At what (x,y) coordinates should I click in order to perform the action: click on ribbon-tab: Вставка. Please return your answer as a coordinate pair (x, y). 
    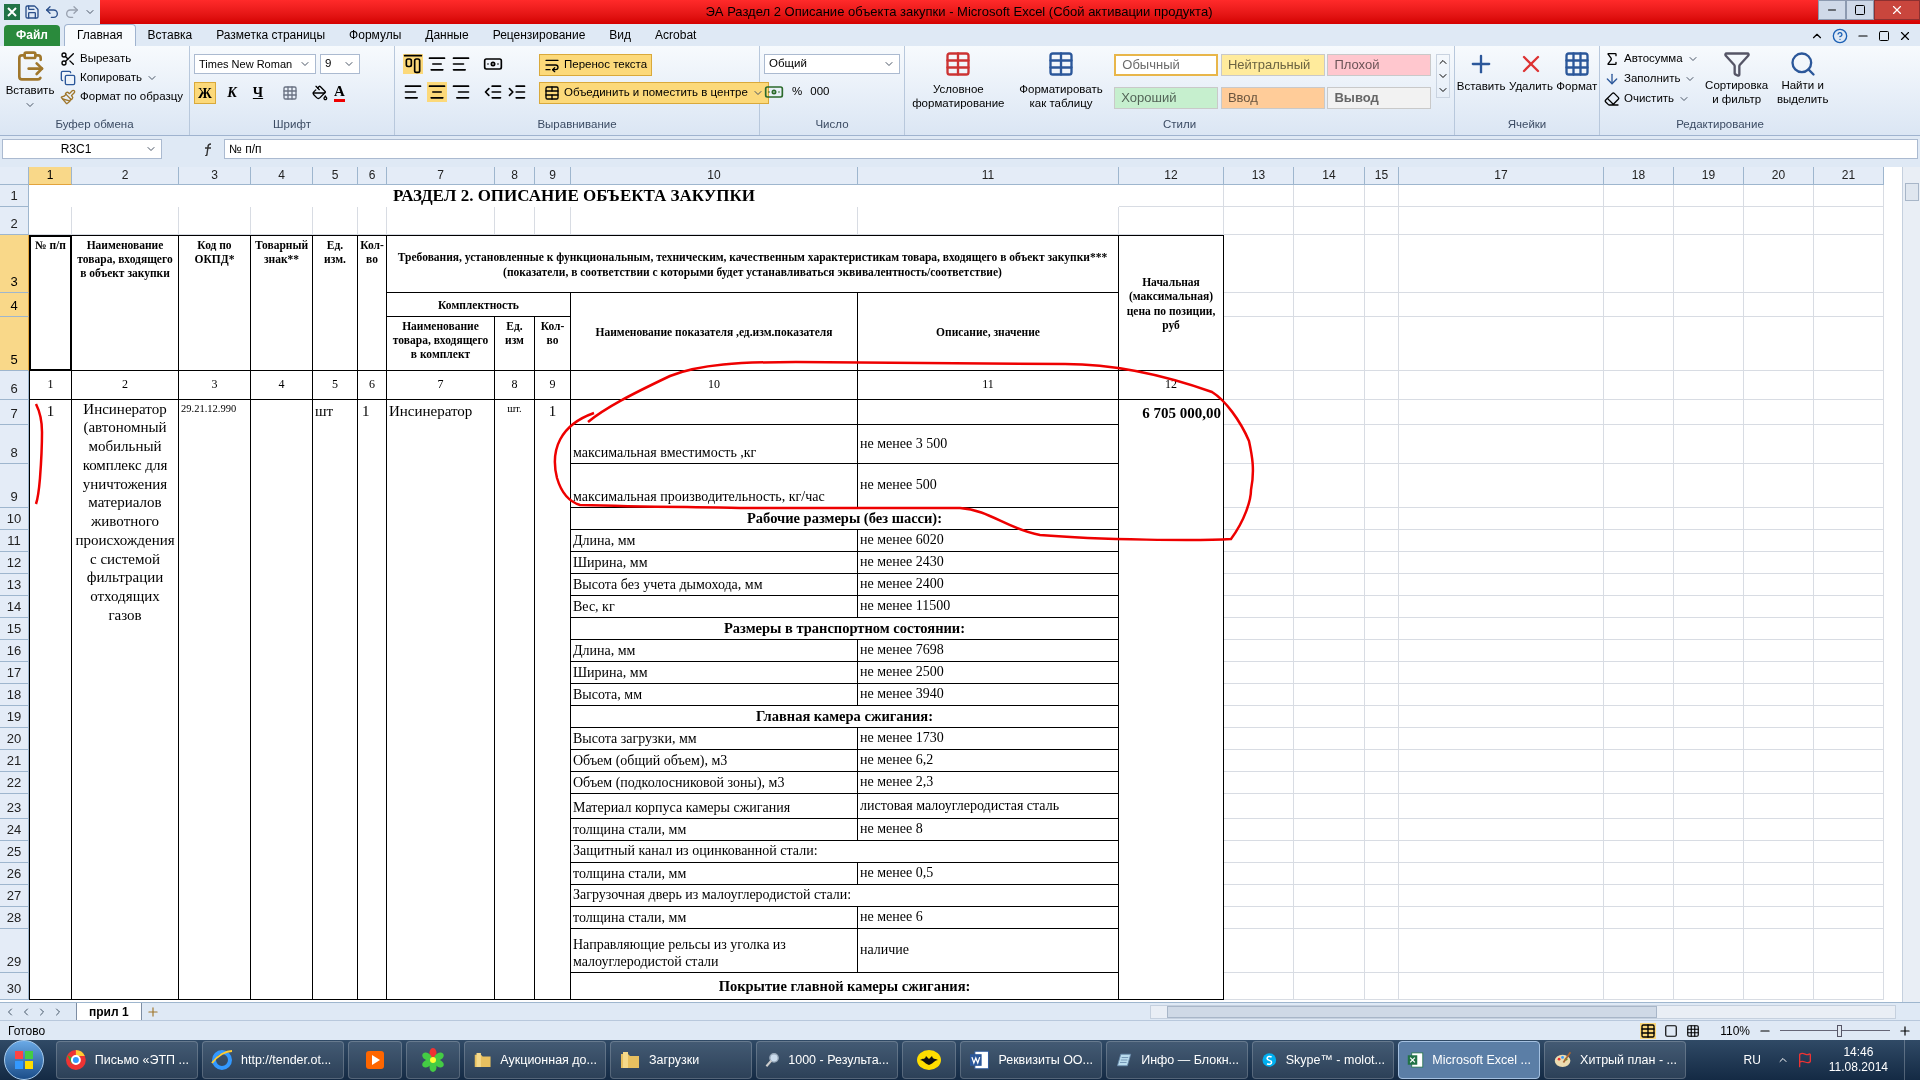
    Looking at the image, I should click on (170, 35).